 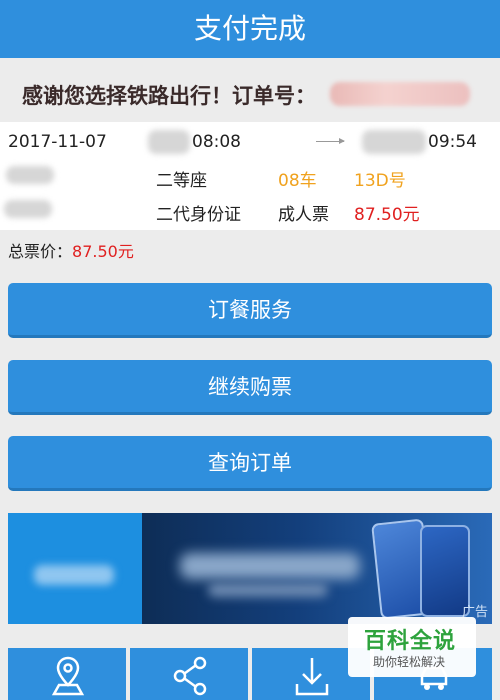 I want to click on arrival-time: 09:54, so click(x=452, y=142).